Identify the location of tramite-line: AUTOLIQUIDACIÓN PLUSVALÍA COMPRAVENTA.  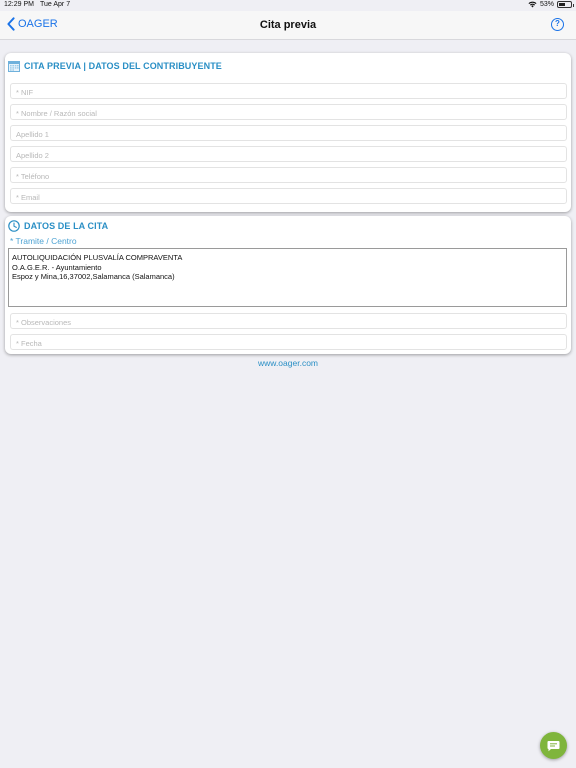
(97, 257).